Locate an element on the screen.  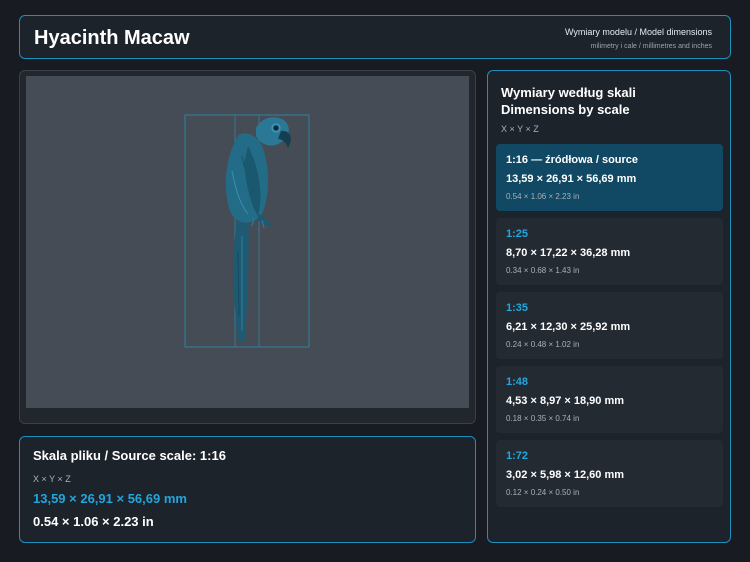
scale-ratio: 1:48 is located at coordinates (517, 382).